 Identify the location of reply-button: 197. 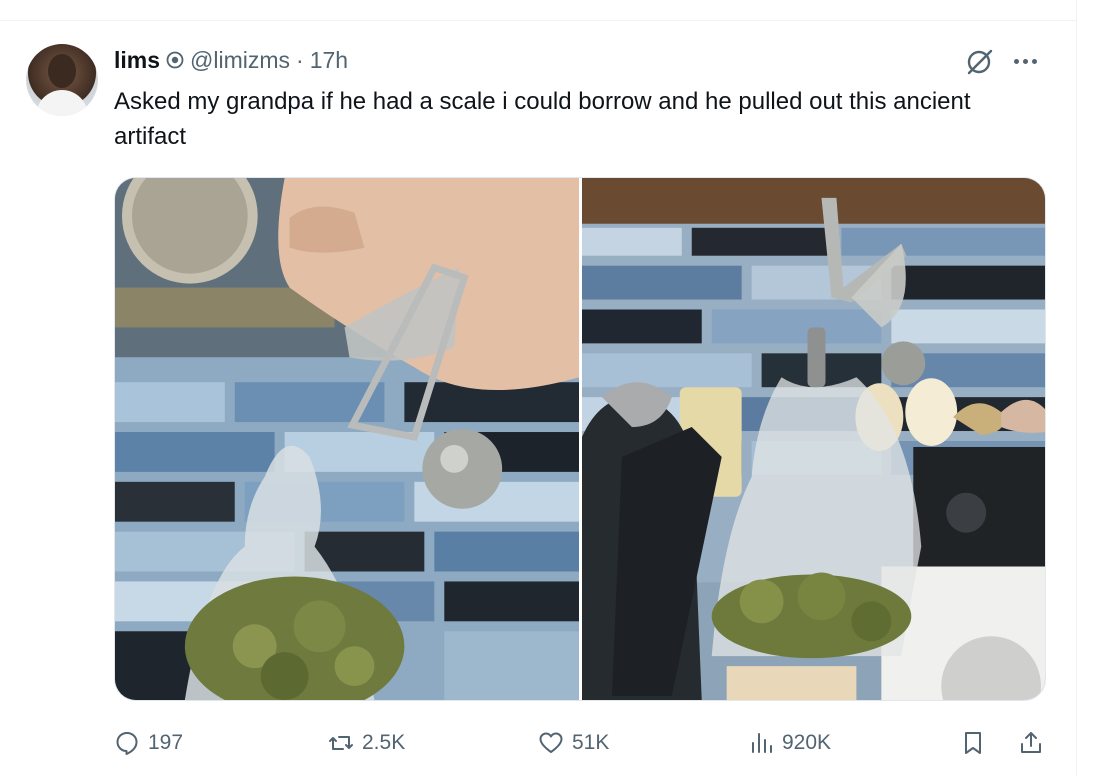
(148, 743).